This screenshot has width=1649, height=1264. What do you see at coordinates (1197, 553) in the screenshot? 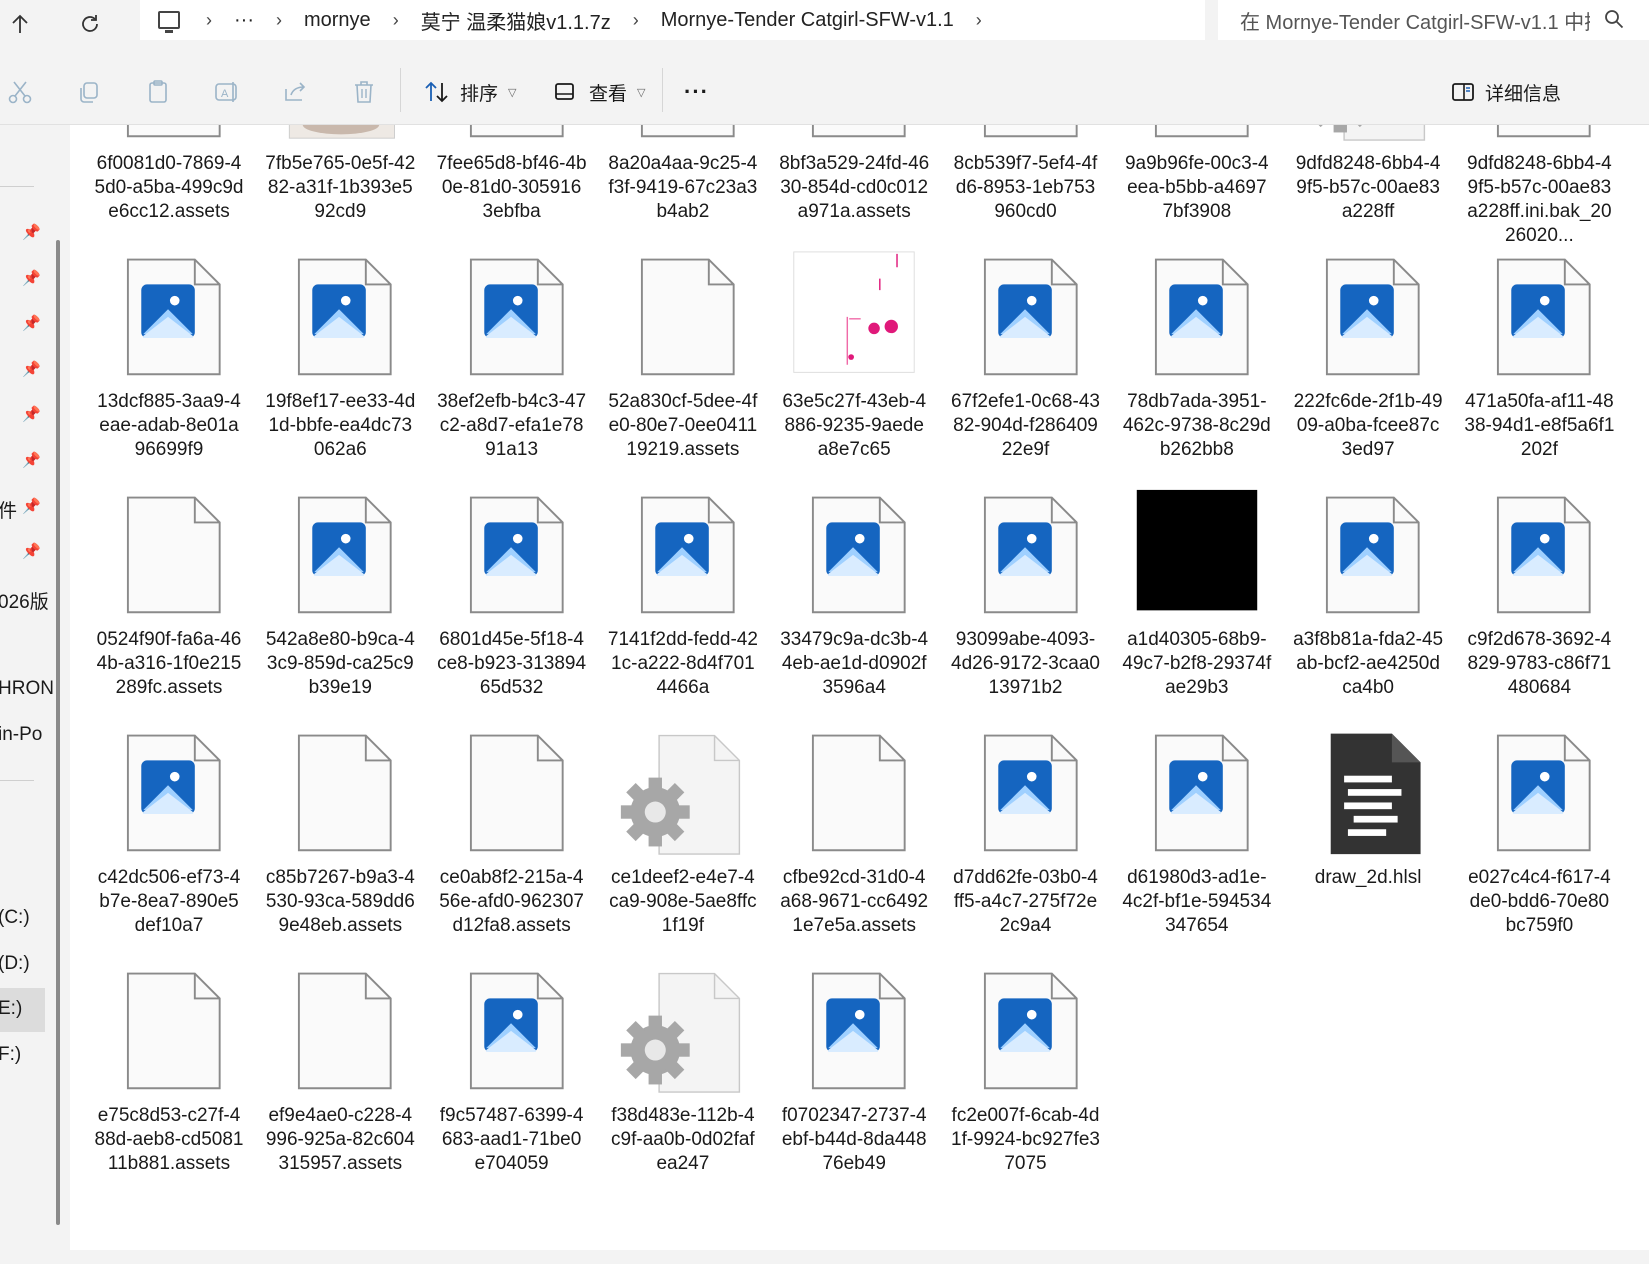
I see `thumbnail-image` at bounding box center [1197, 553].